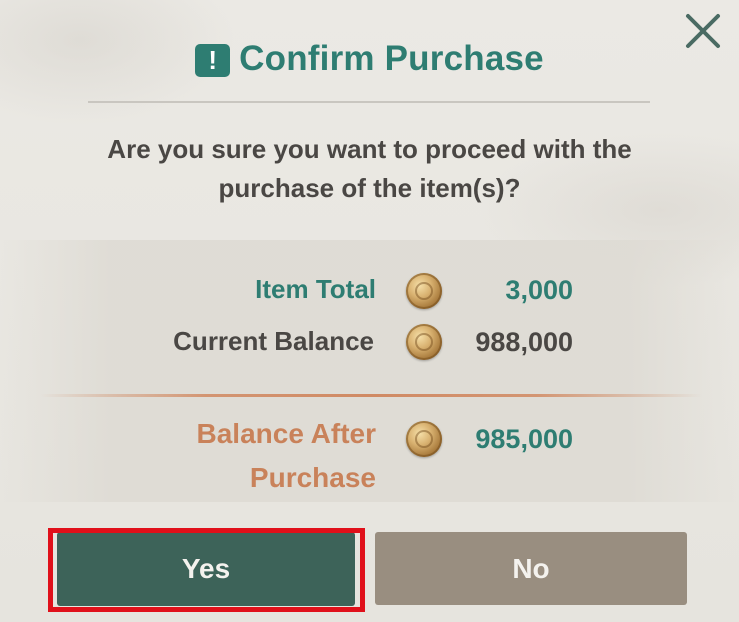 The width and height of the screenshot is (739, 622). Describe the element at coordinates (391, 58) in the screenshot. I see `dialog-title: Confirm Purchase` at that location.